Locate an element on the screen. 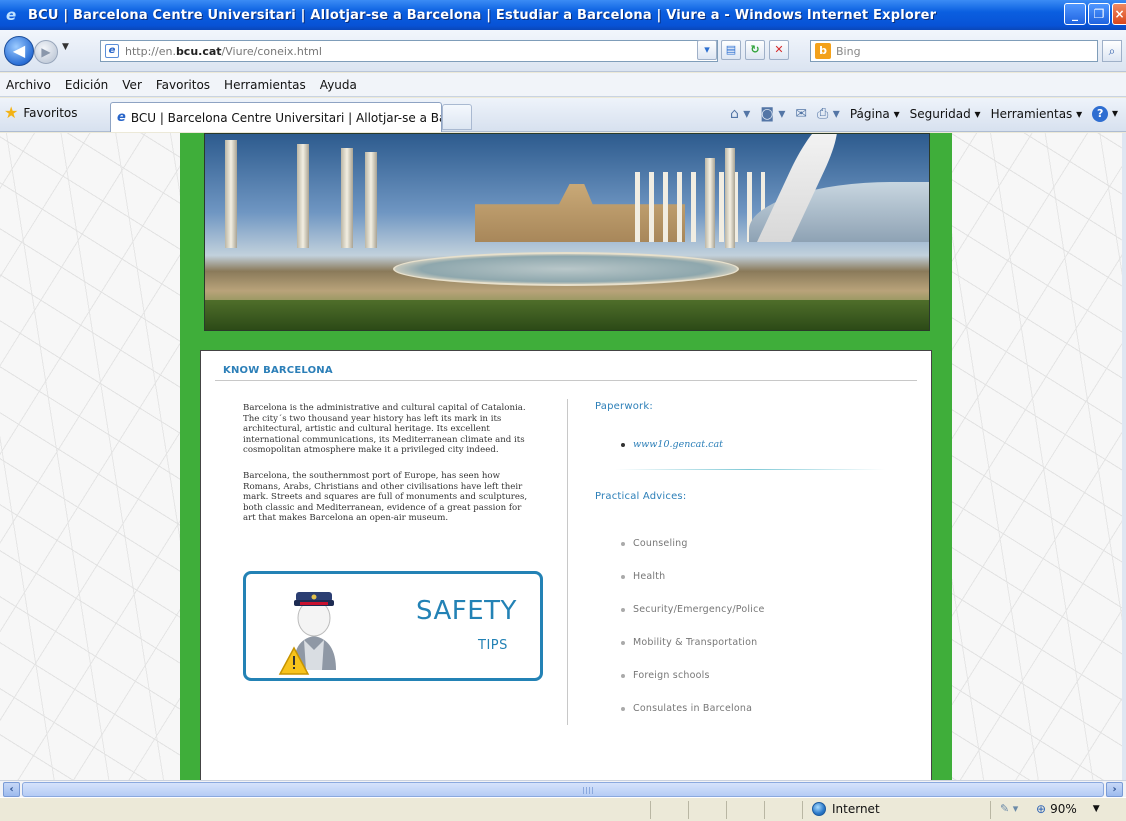 The height and width of the screenshot is (821, 1126). vertical-scrollbar is located at coordinates (1124, 456).